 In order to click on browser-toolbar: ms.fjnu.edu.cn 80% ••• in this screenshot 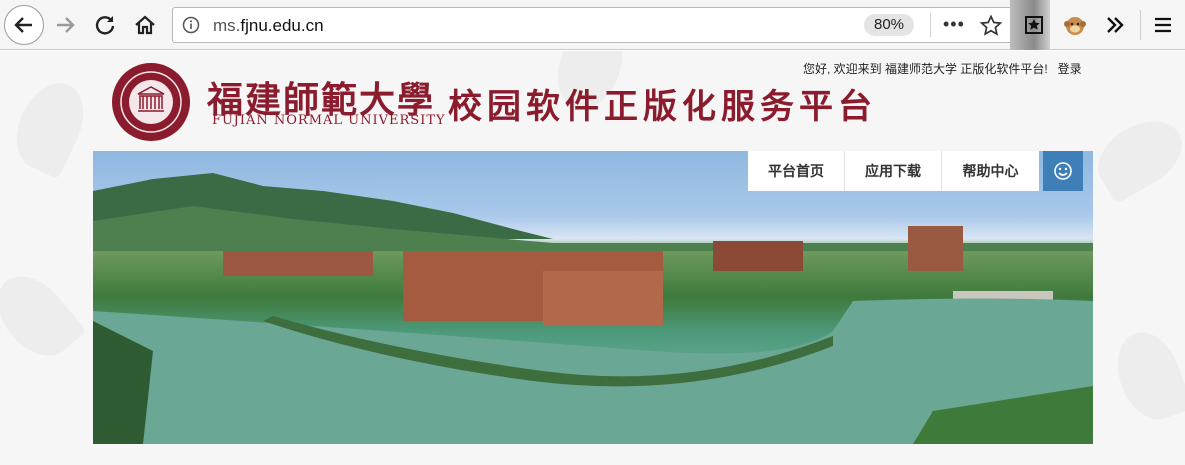, I will do `click(592, 25)`.